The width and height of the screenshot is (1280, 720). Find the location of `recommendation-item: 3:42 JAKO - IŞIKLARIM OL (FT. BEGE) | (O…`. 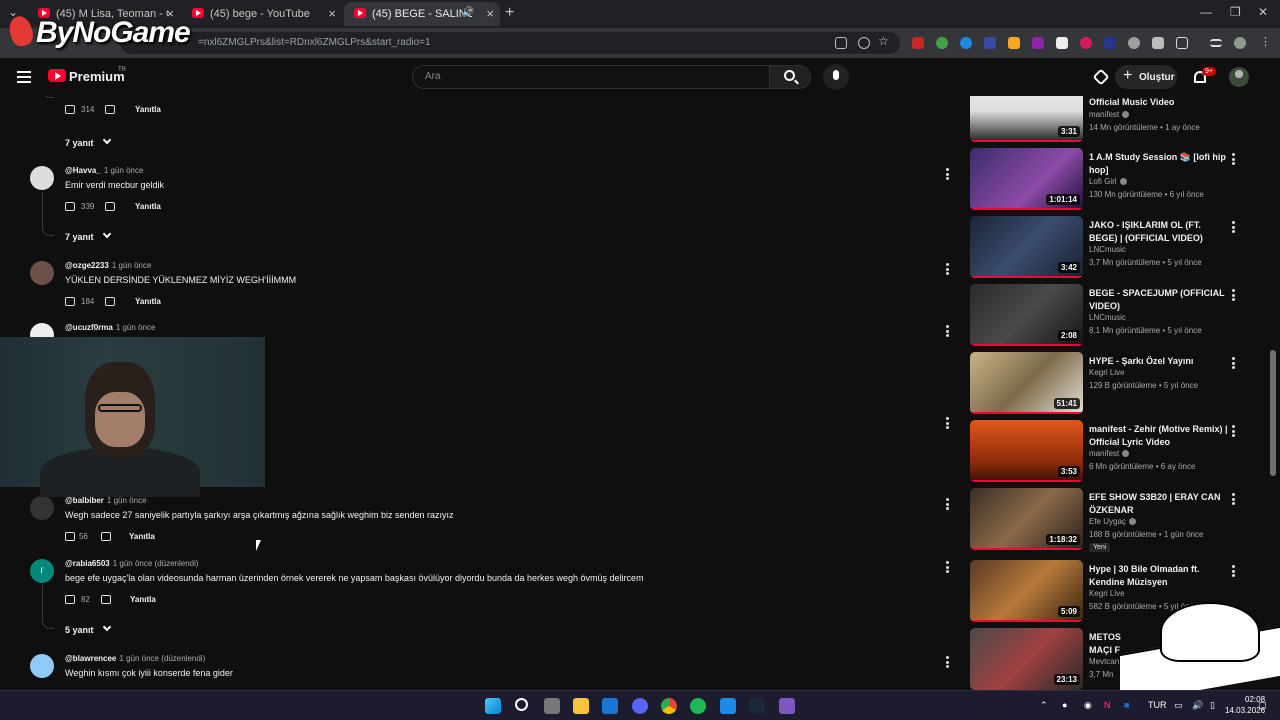

recommendation-item: 3:42 JAKO - IŞIKLARIM OL (FT. BEGE) | (O… is located at coordinates (1112, 249).